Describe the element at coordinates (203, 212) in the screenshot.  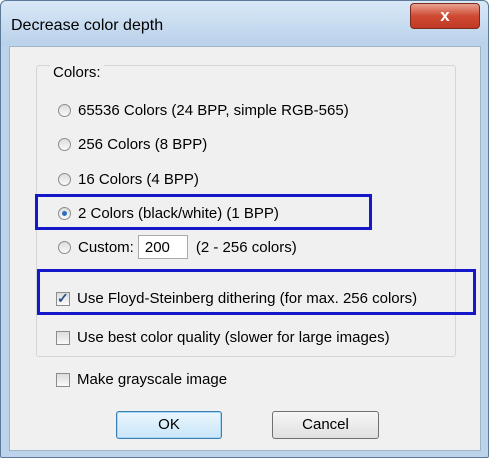
I see `annotation-highlight-2-colors` at that location.